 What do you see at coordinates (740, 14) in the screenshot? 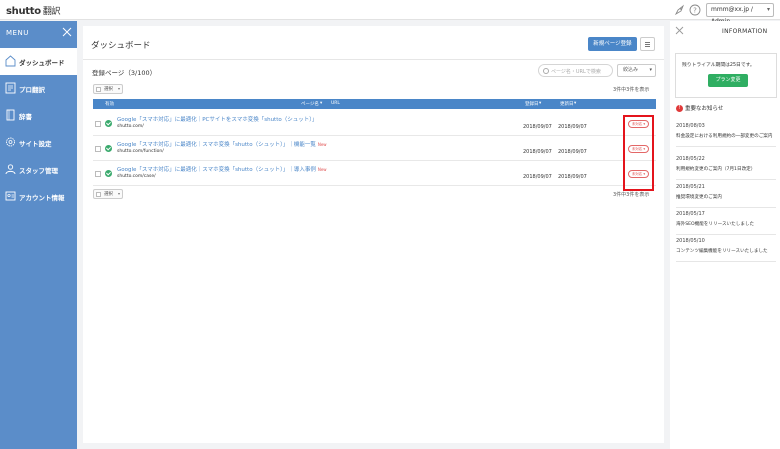
I see `user-menu-button: mmm@xx.jp / Admin▾` at bounding box center [740, 14].